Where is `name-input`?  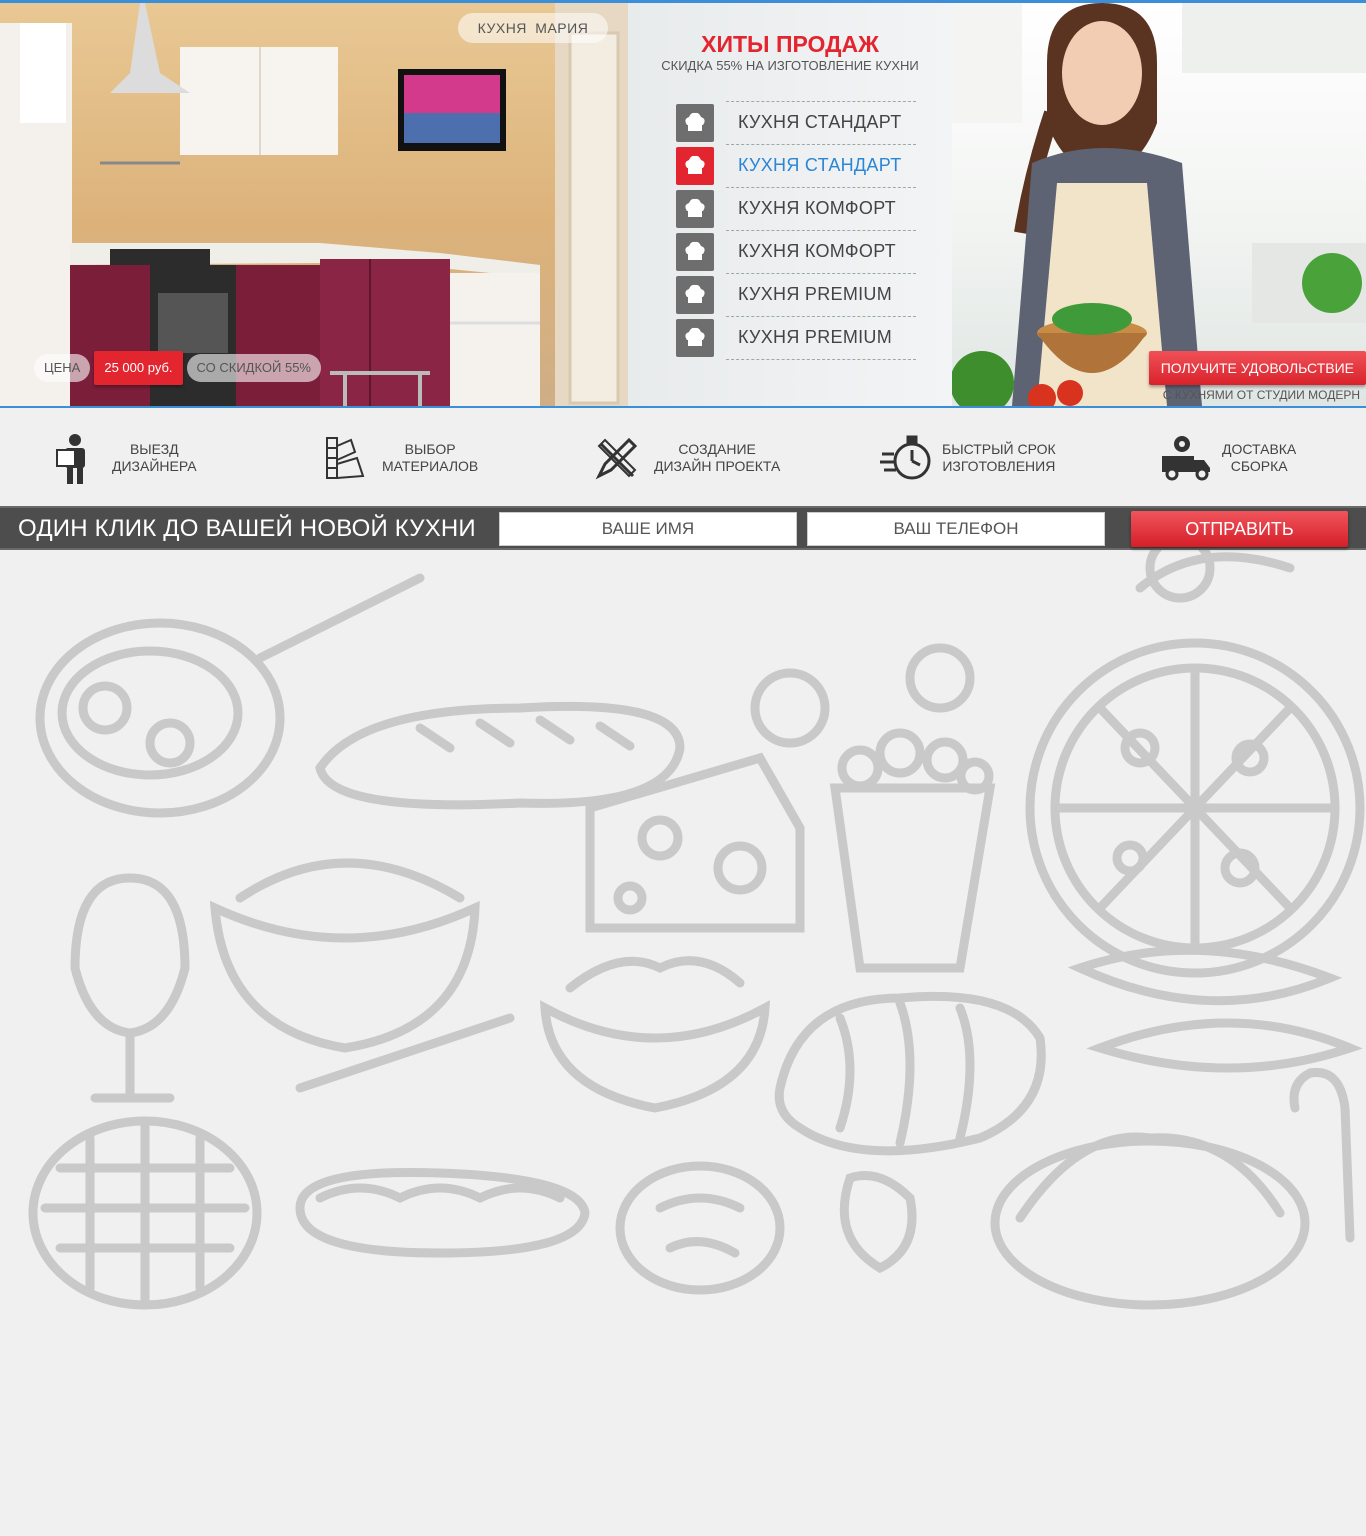
name-input is located at coordinates (648, 529).